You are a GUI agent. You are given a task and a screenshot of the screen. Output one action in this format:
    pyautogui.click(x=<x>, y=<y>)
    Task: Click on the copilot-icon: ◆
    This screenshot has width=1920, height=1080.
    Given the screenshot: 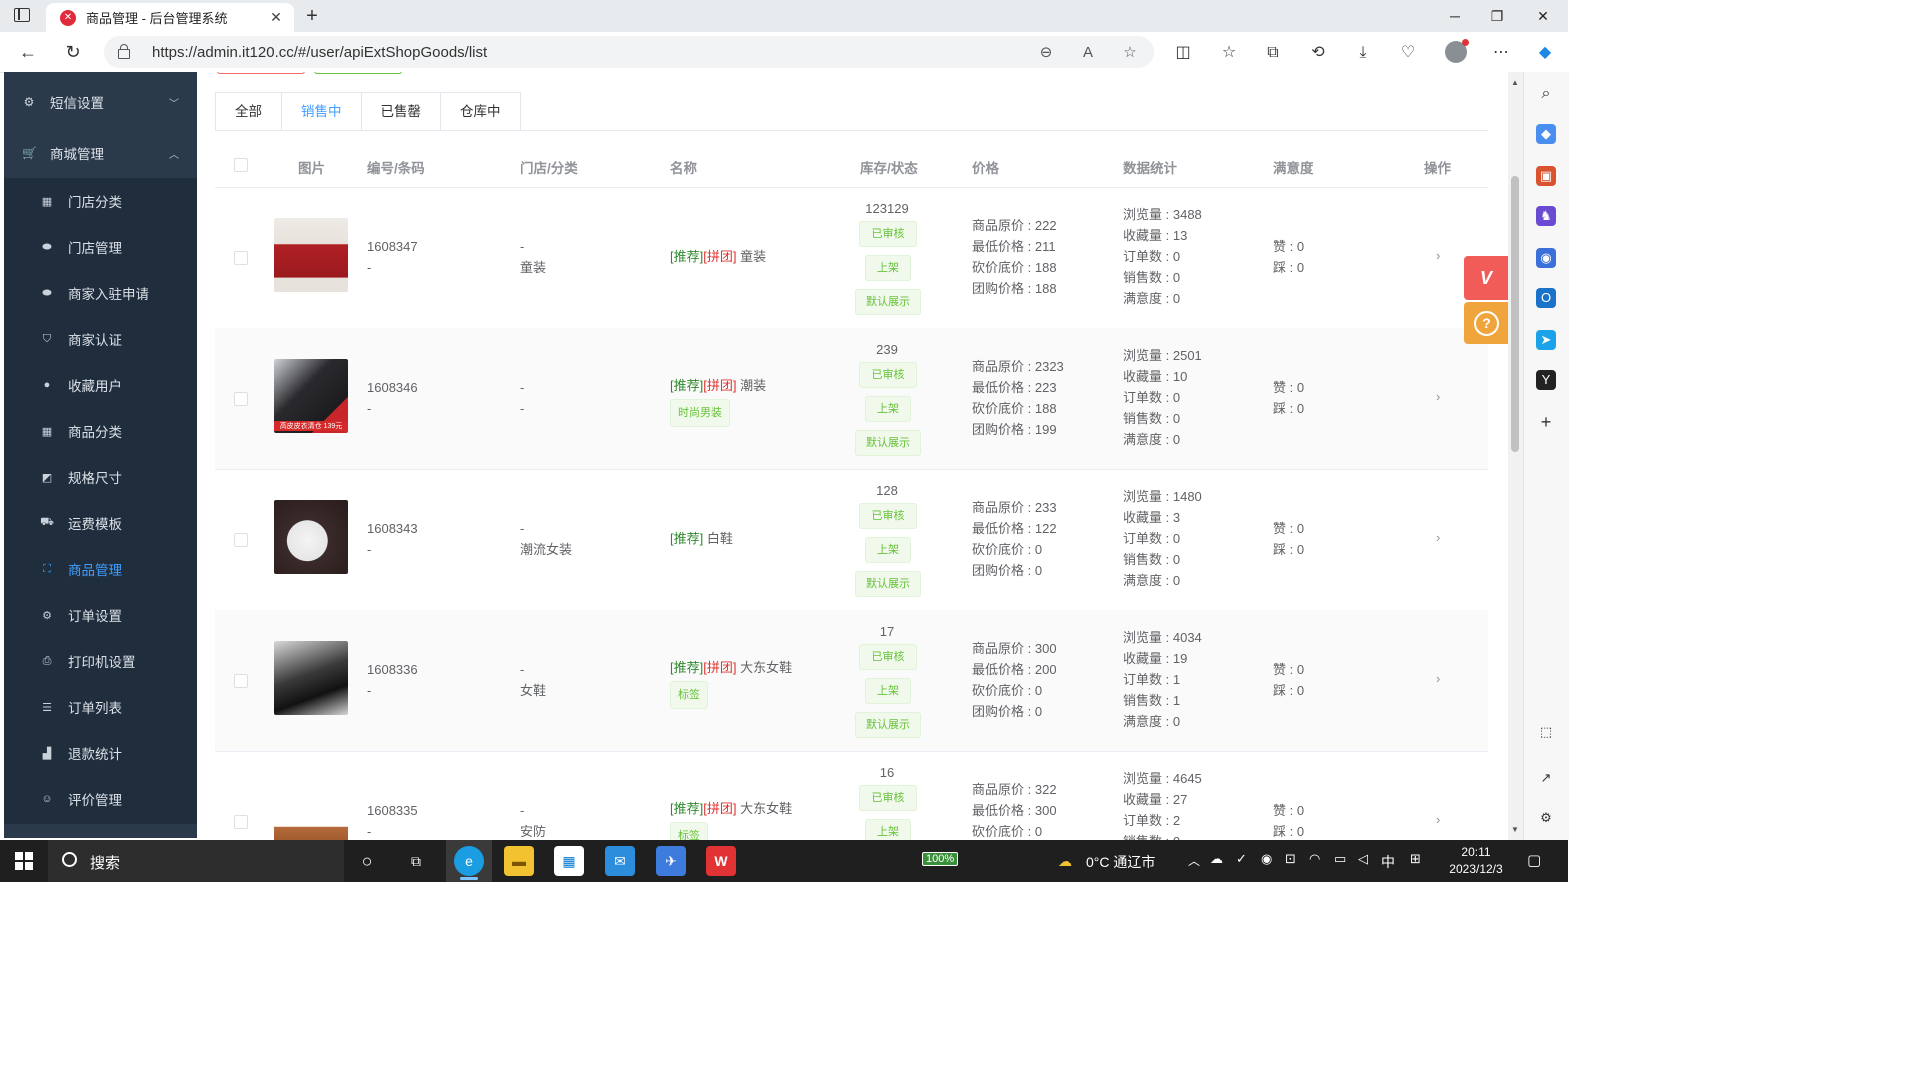 What is the action you would take?
    pyautogui.click(x=1545, y=53)
    